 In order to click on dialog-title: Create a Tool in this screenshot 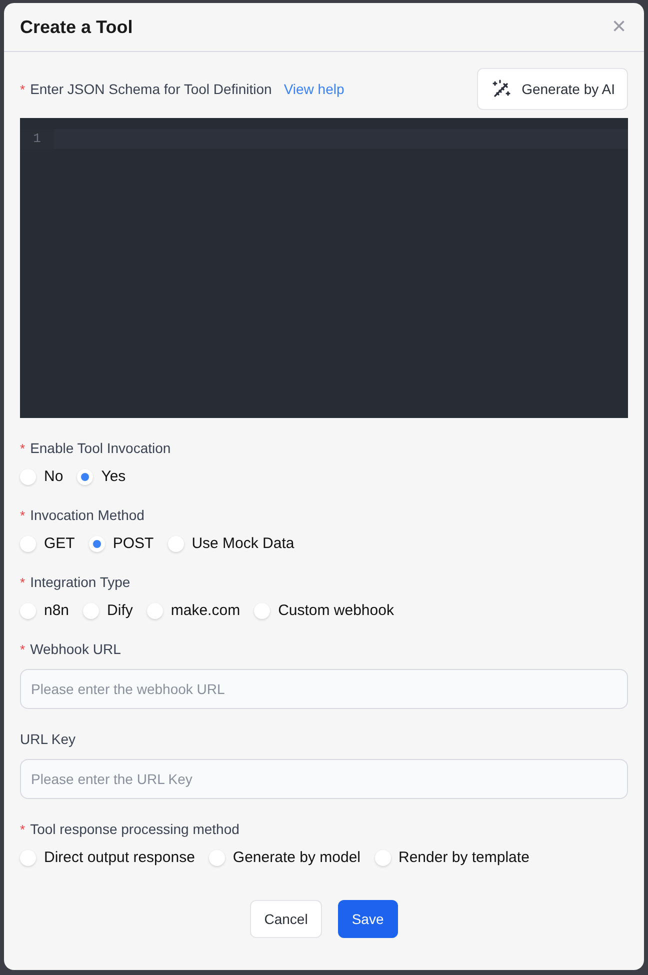, I will do `click(76, 27)`.